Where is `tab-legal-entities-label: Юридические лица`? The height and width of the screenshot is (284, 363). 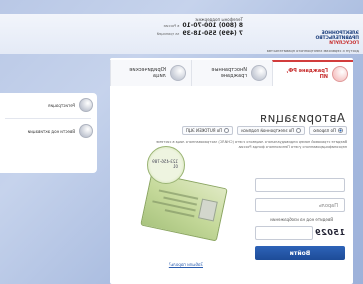
tab-legal-entities-label: Юридические лица is located at coordinates (147, 73).